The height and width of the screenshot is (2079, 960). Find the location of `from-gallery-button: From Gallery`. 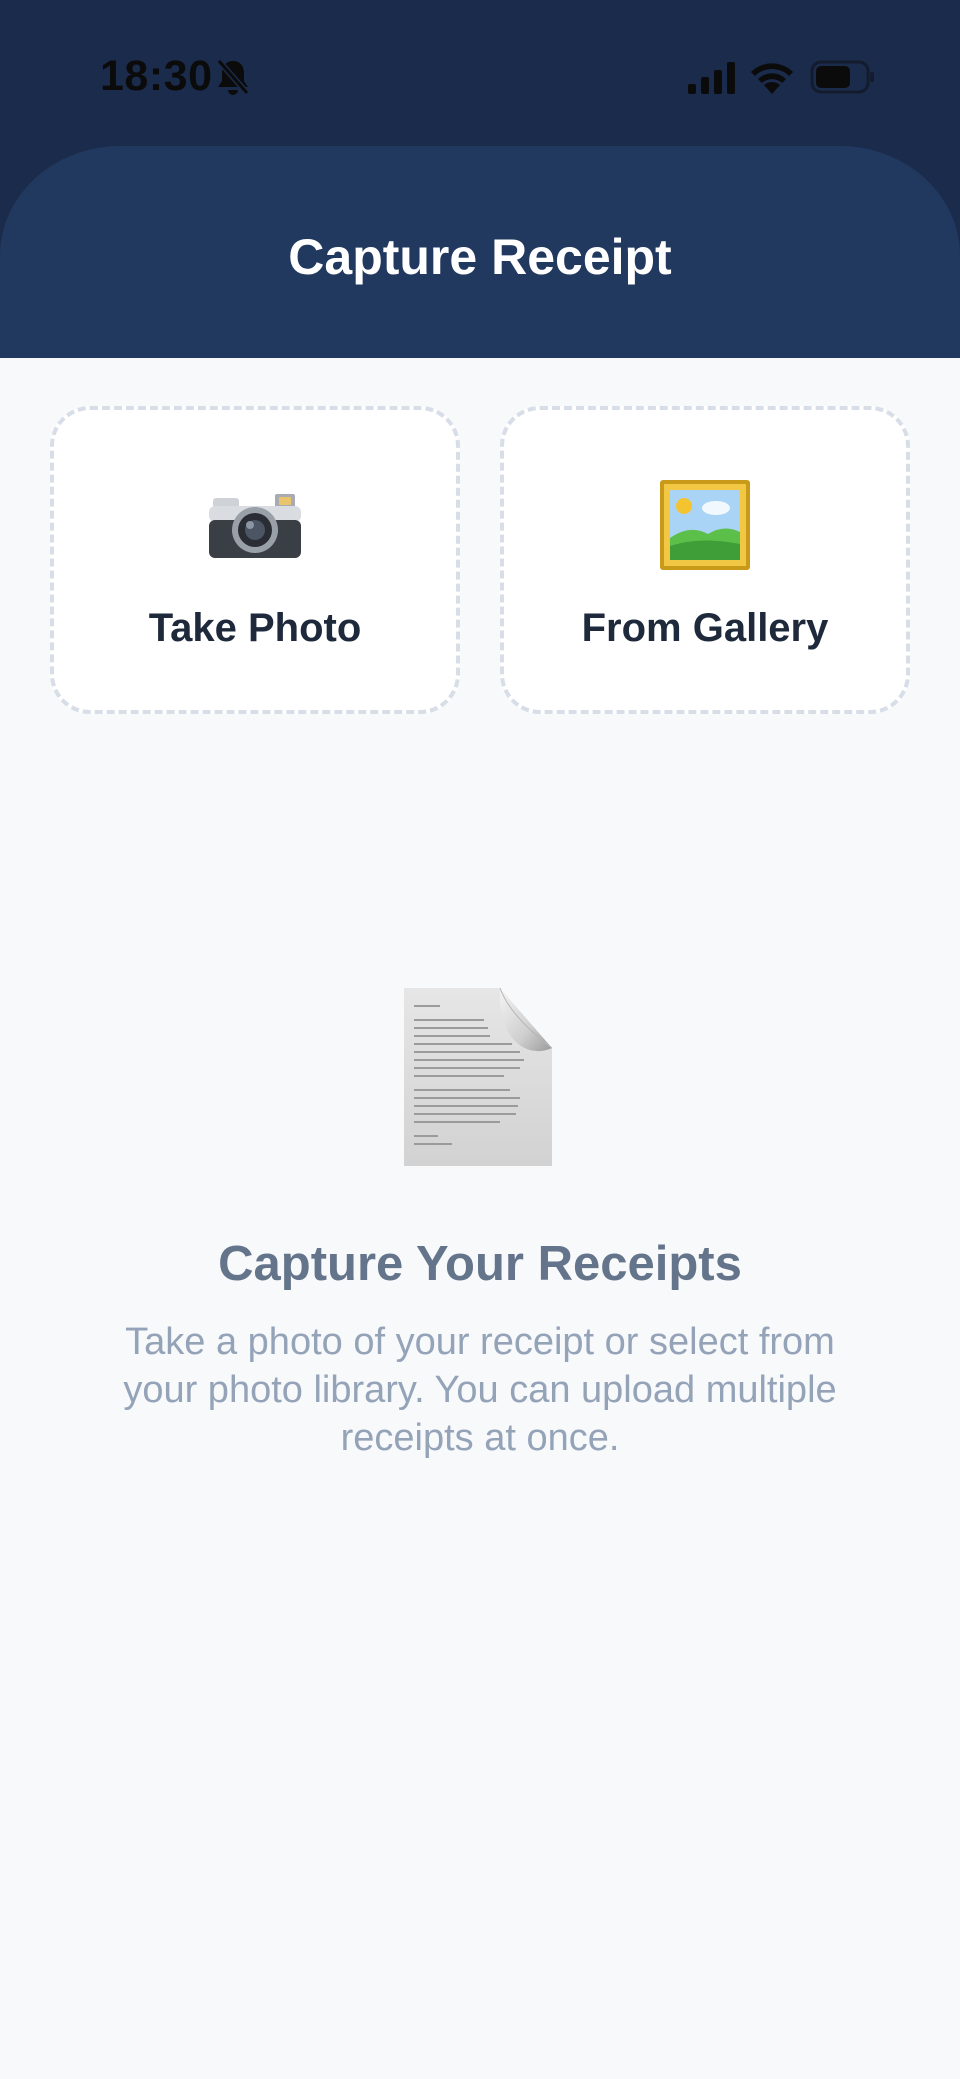

from-gallery-button: From Gallery is located at coordinates (705, 560).